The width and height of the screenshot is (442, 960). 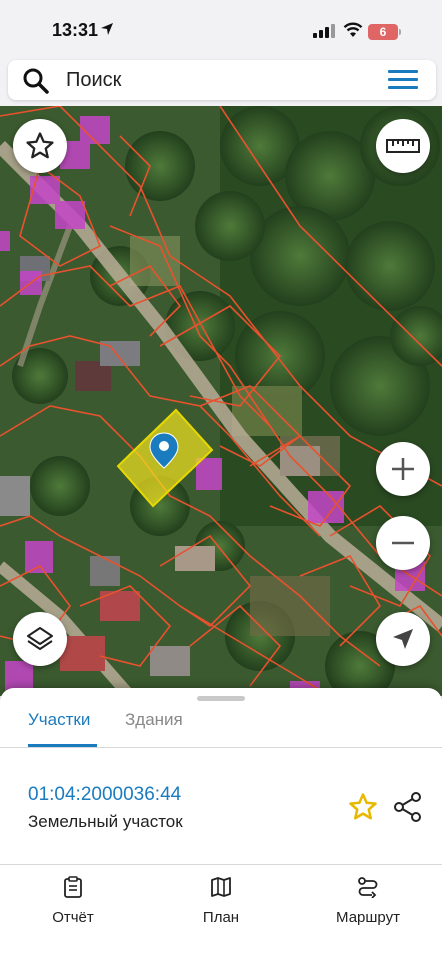 What do you see at coordinates (221, 747) in the screenshot?
I see `tabs-divider` at bounding box center [221, 747].